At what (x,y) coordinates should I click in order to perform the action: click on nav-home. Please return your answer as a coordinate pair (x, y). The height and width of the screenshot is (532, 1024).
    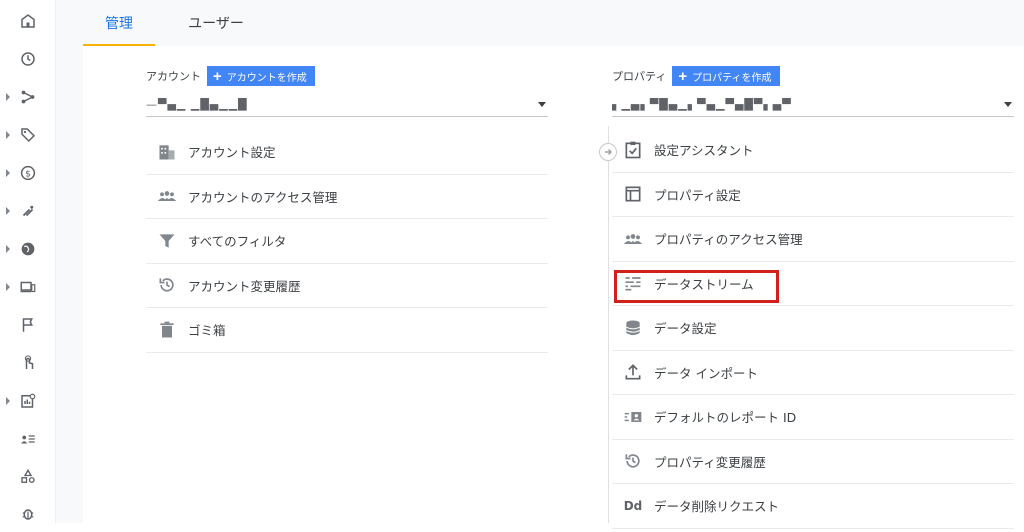
    Looking at the image, I should click on (28, 21).